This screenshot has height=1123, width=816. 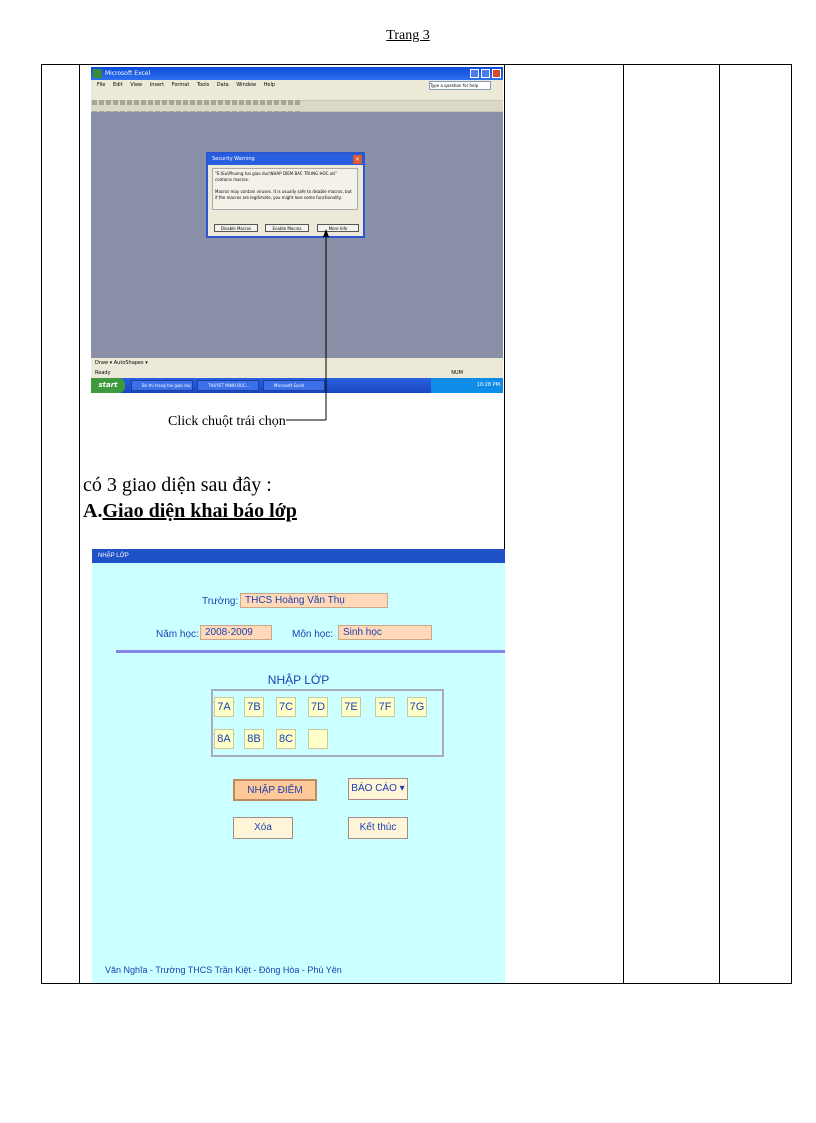 What do you see at coordinates (263, 828) in the screenshot?
I see `delete-button: Xóa` at bounding box center [263, 828].